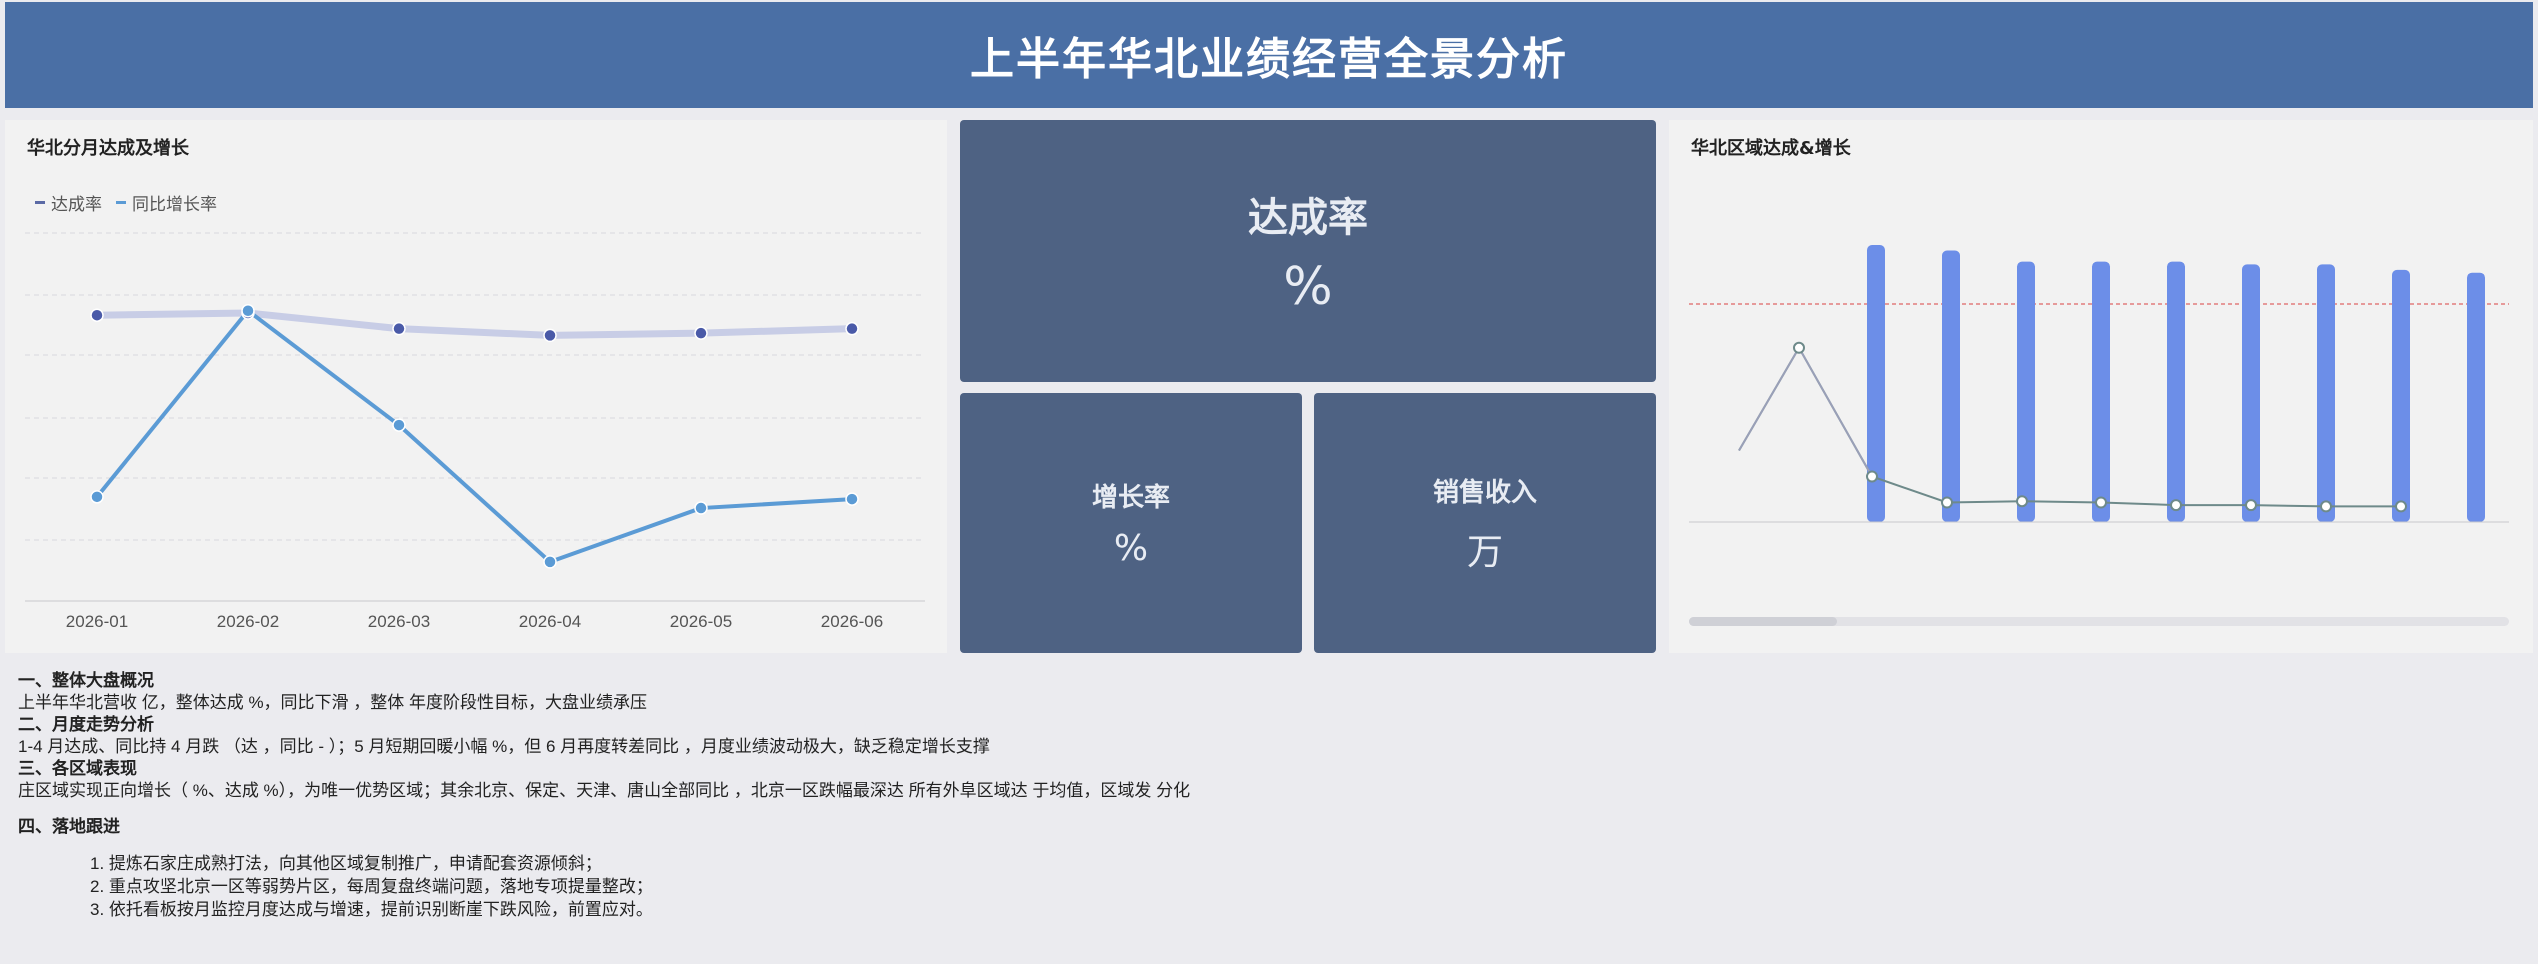 This screenshot has height=964, width=2538. Describe the element at coordinates (86, 724) in the screenshot. I see `section-heading-monthly: 二、月度走势分析` at that location.